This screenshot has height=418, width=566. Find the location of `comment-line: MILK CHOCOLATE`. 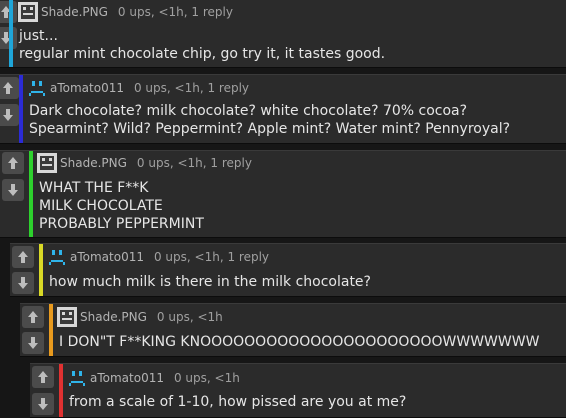

comment-line: MILK CHOCOLATE is located at coordinates (101, 206).